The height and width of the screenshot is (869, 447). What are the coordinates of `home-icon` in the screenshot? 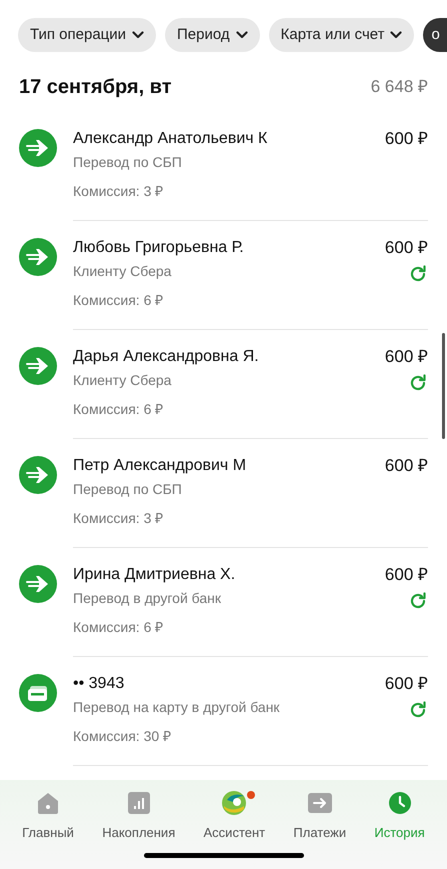 It's located at (48, 803).